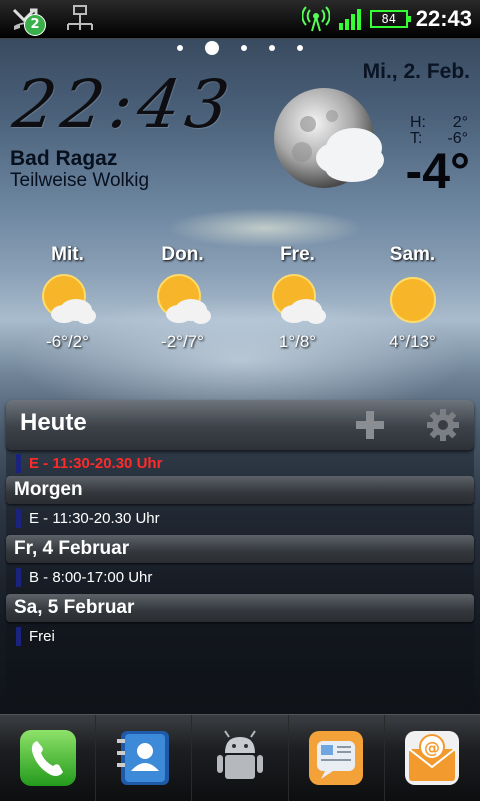  What do you see at coordinates (80, 180) in the screenshot?
I see `weather-condition: Teilweise Wolkig` at bounding box center [80, 180].